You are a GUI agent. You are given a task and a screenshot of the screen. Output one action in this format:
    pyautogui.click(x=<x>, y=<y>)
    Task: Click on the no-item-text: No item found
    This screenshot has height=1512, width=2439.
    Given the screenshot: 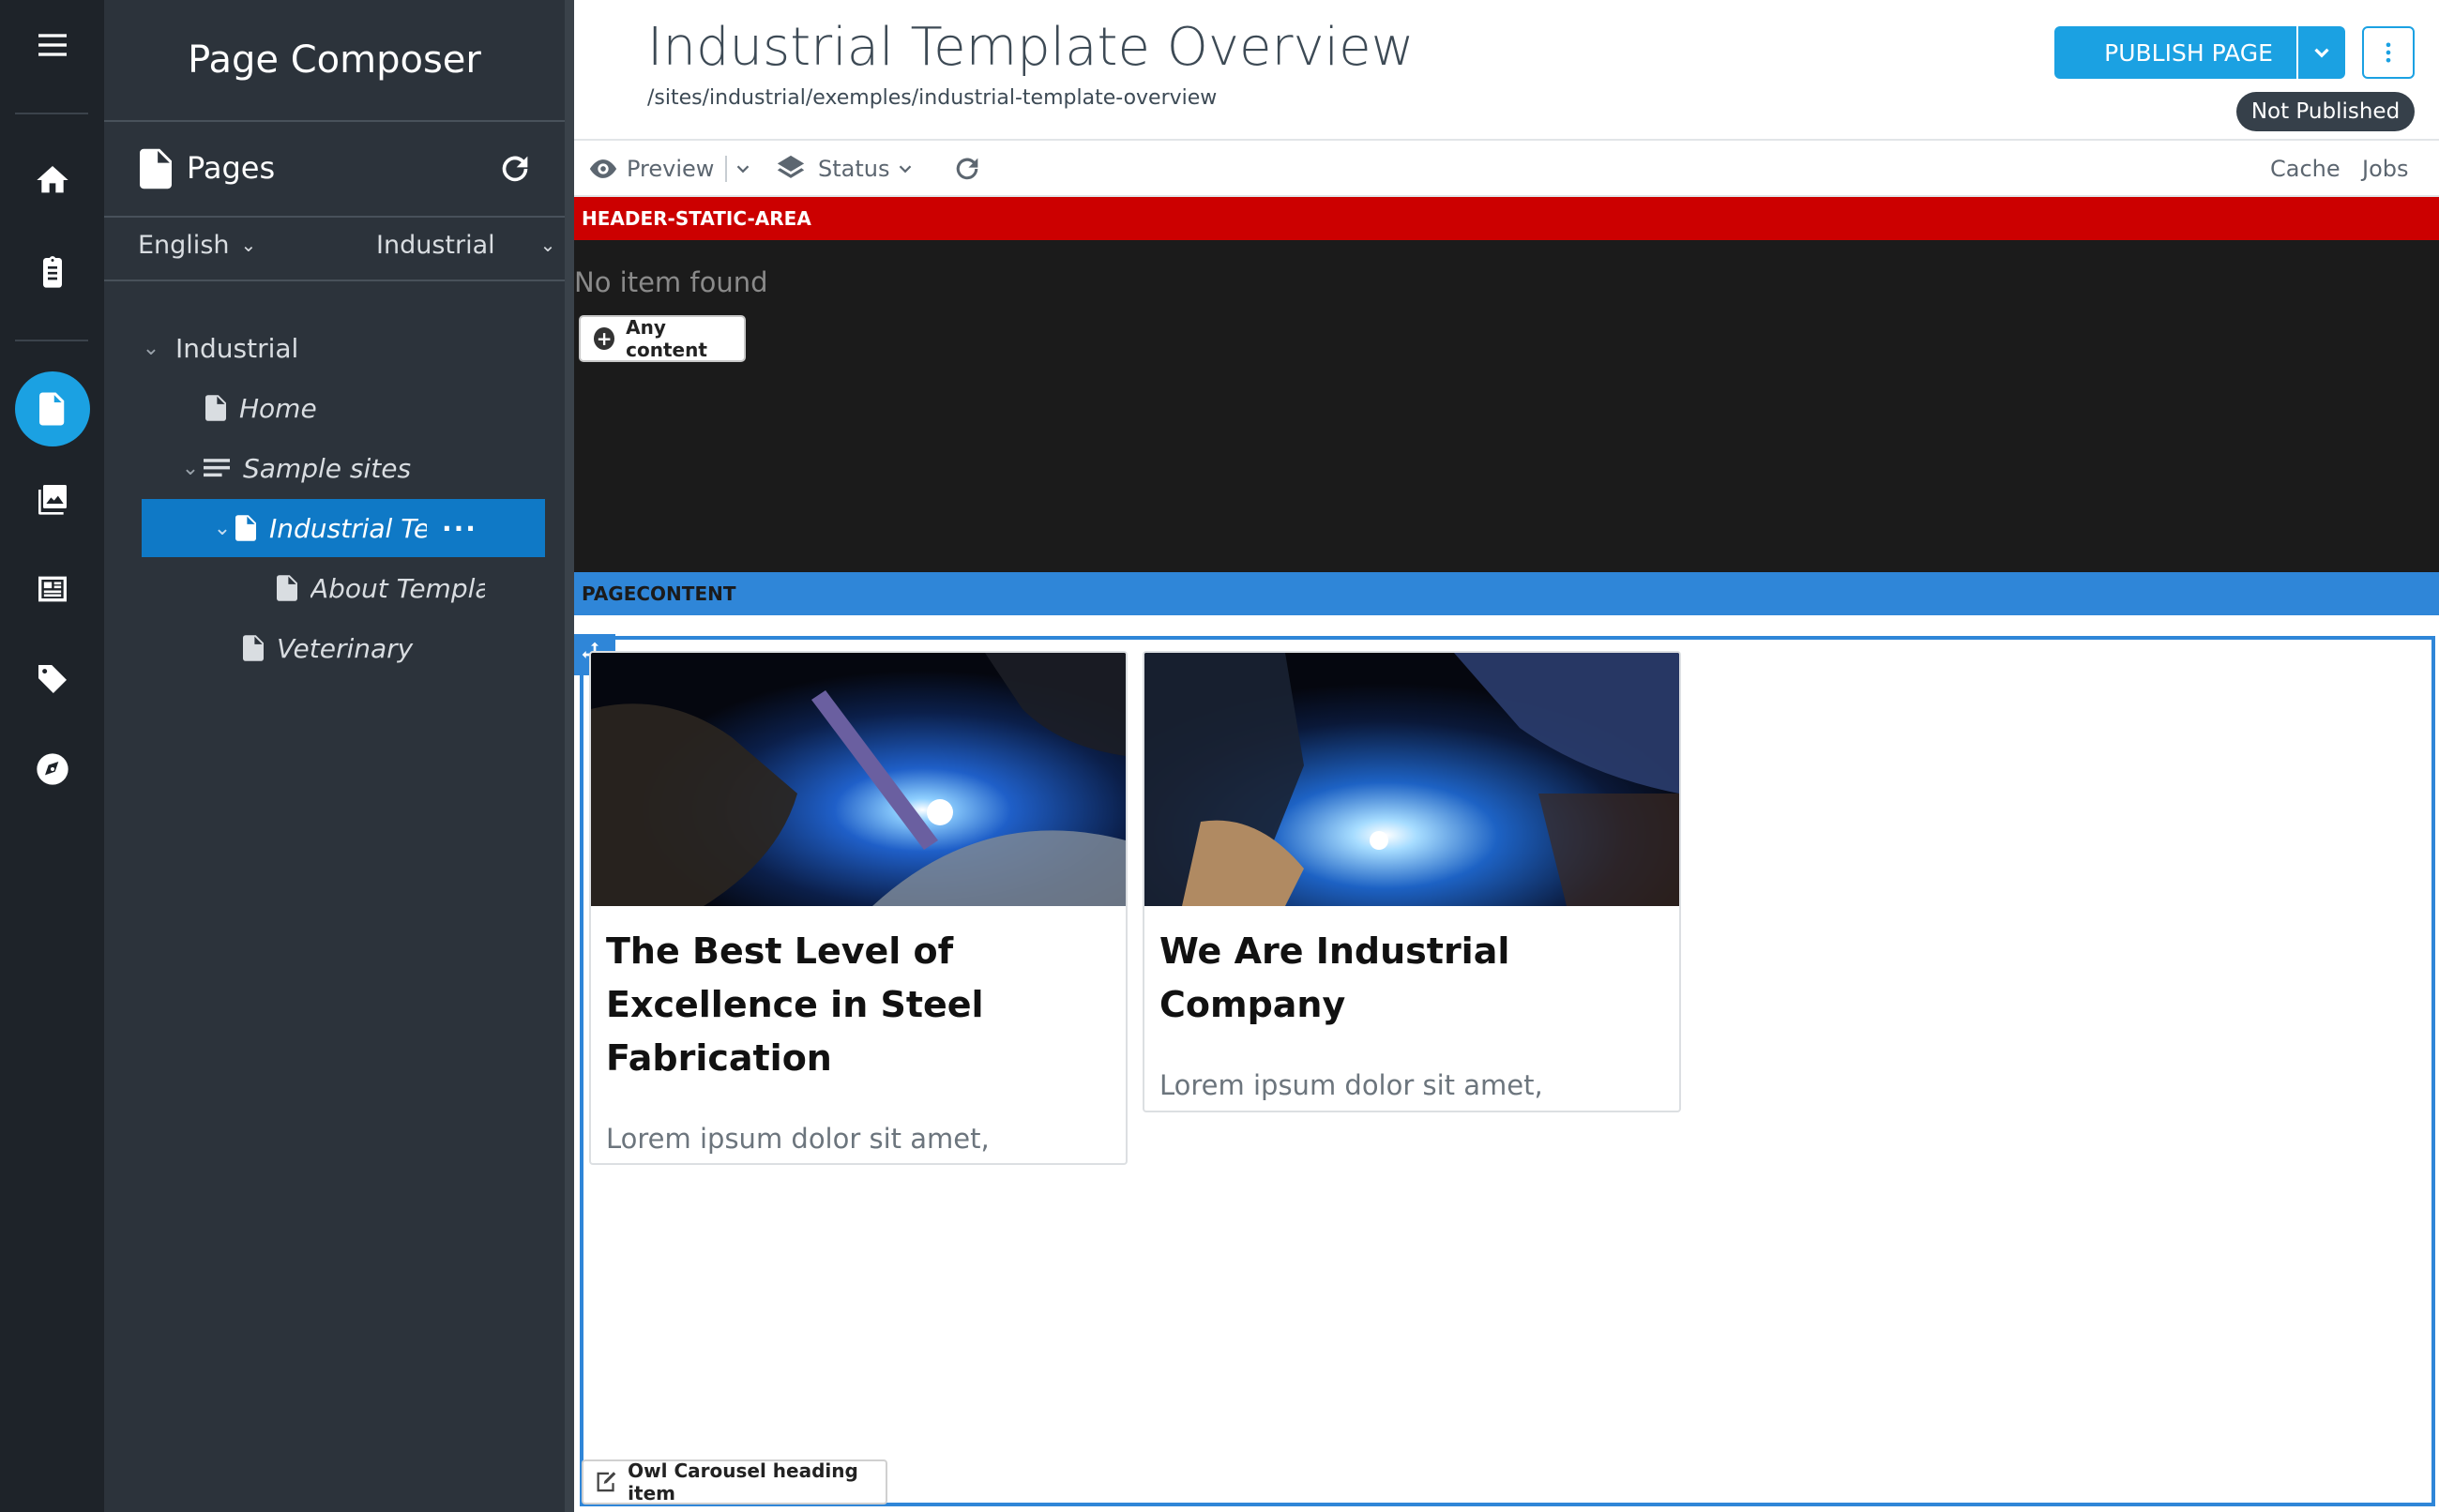 What is the action you would take?
    pyautogui.click(x=671, y=282)
    